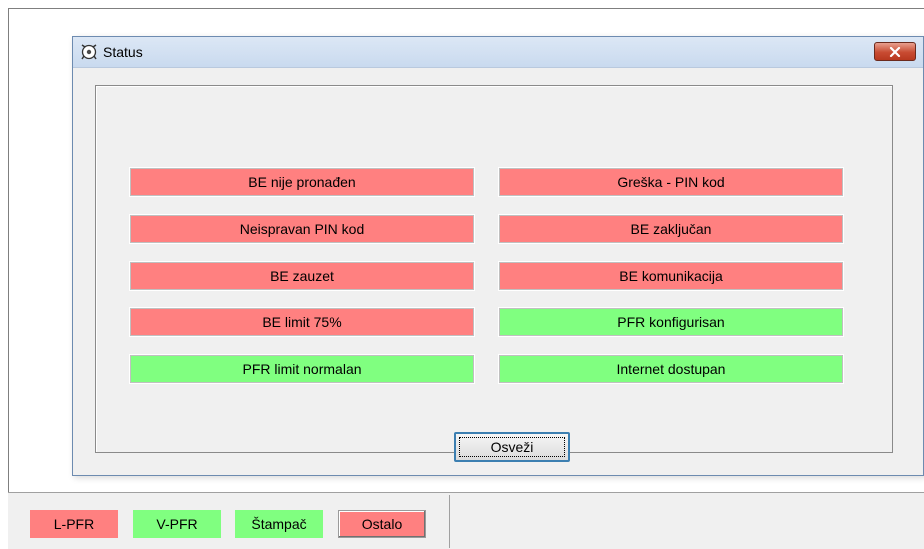 The height and width of the screenshot is (549, 924). I want to click on dialog-titlebar: Status, so click(498, 52).